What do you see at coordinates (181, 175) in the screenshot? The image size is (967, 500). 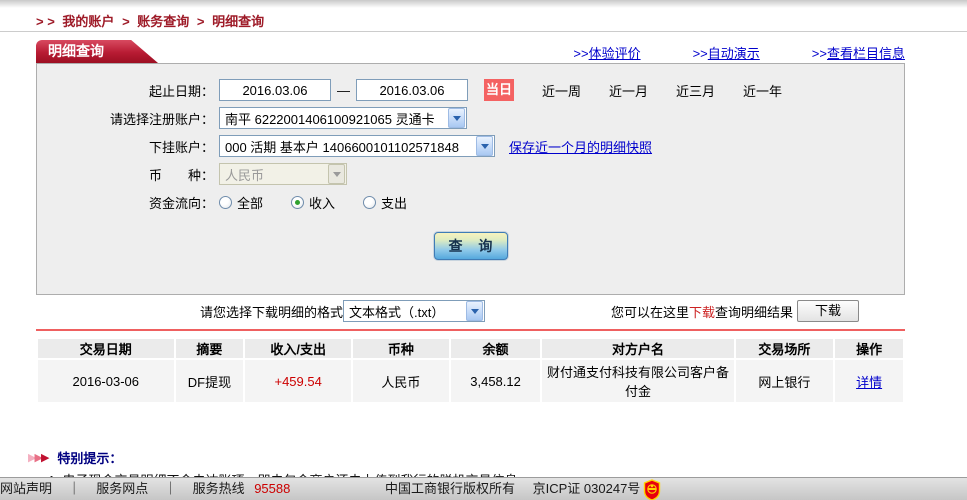 I see `currency-label: 币 种：` at bounding box center [181, 175].